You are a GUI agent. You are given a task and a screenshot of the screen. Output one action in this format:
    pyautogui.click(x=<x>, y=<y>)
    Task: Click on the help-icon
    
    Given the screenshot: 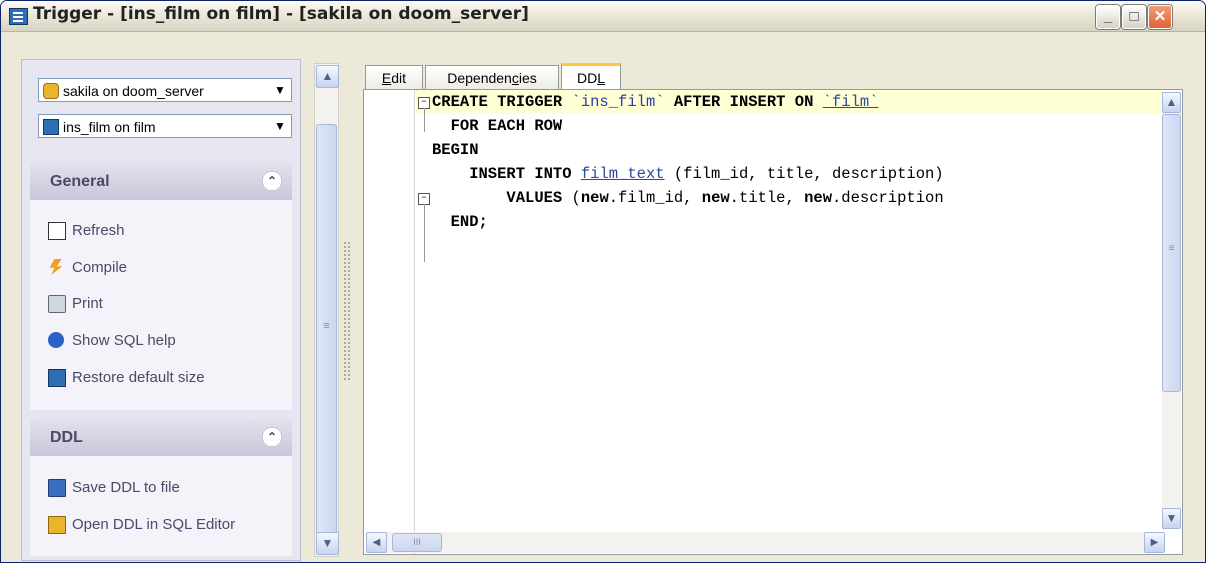 What is the action you would take?
    pyautogui.click(x=56, y=340)
    